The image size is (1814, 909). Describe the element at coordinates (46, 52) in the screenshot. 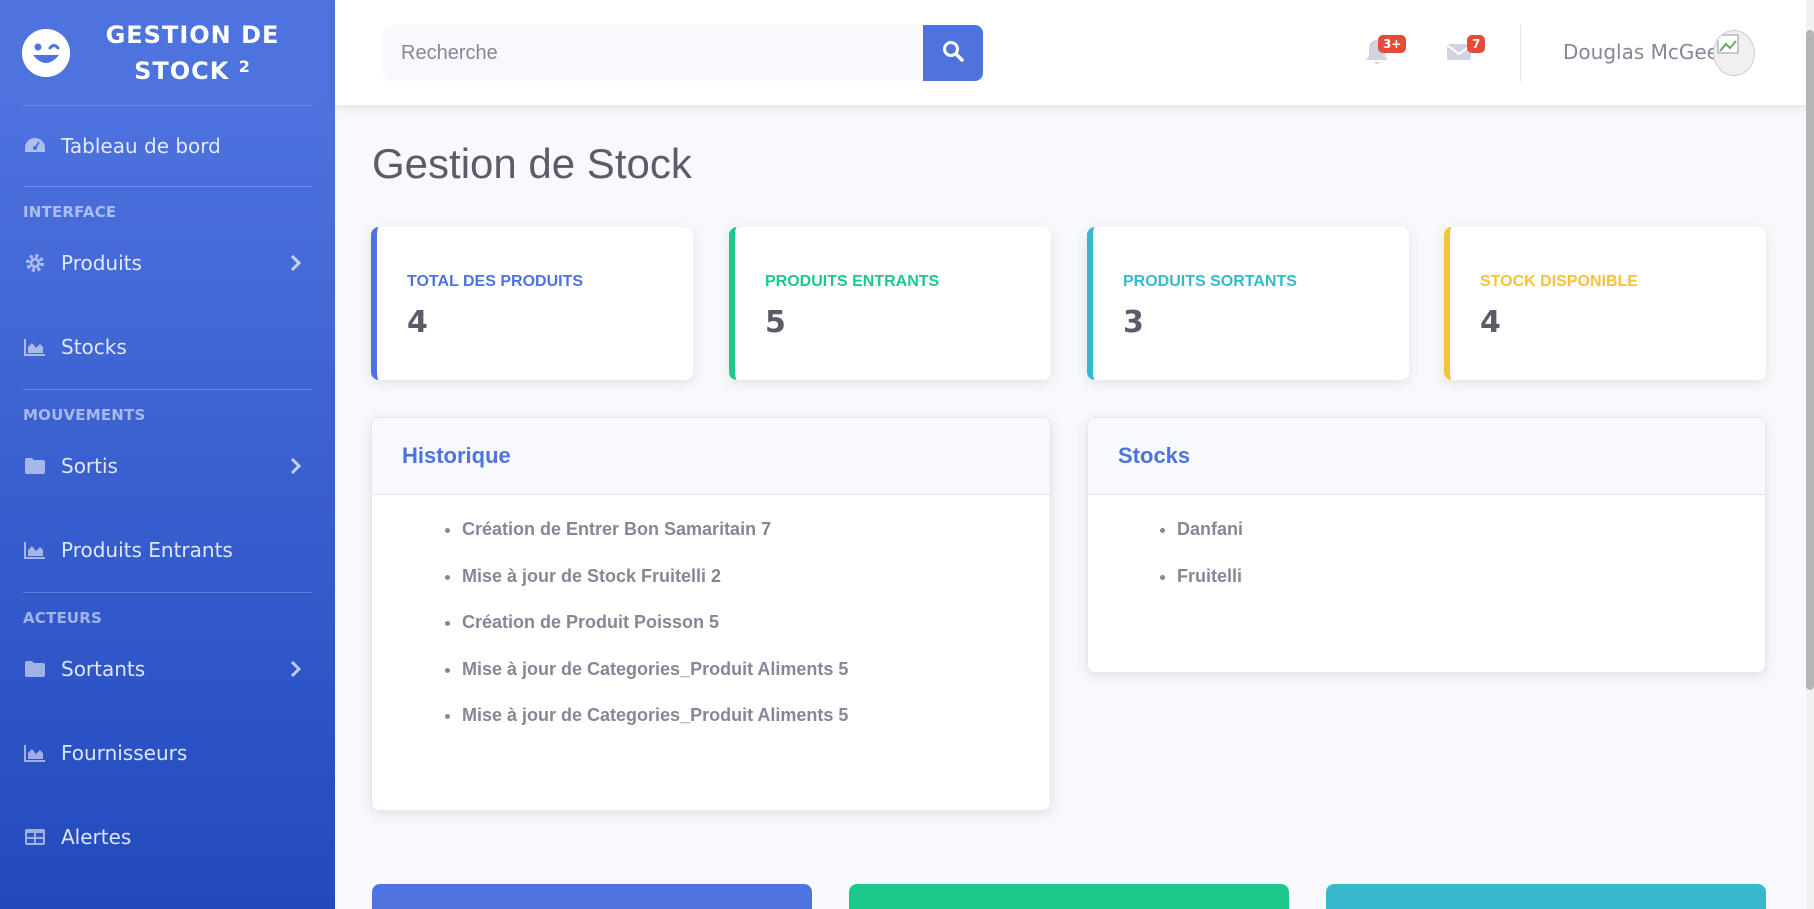

I see `laugh-wink-icon` at that location.